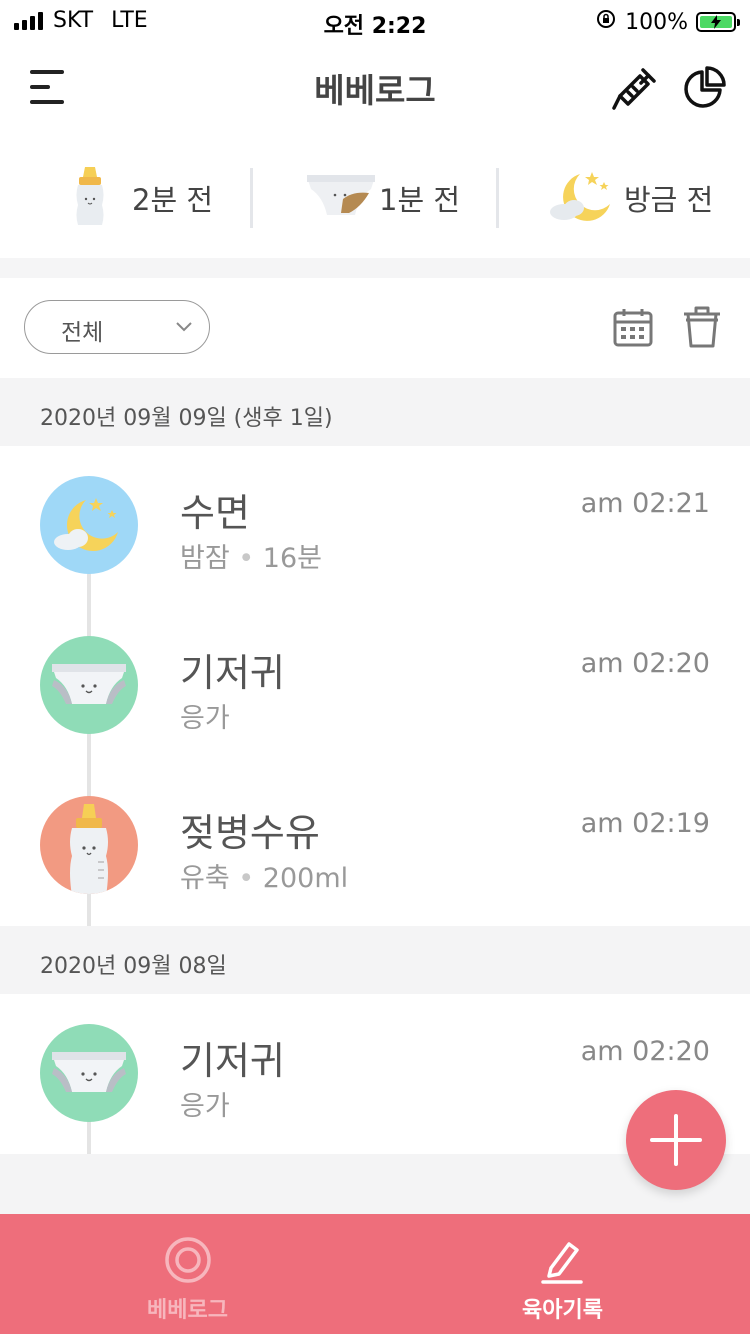 The image size is (750, 1334). Describe the element at coordinates (606, 22) in the screenshot. I see `rotation-lock-icon` at that location.